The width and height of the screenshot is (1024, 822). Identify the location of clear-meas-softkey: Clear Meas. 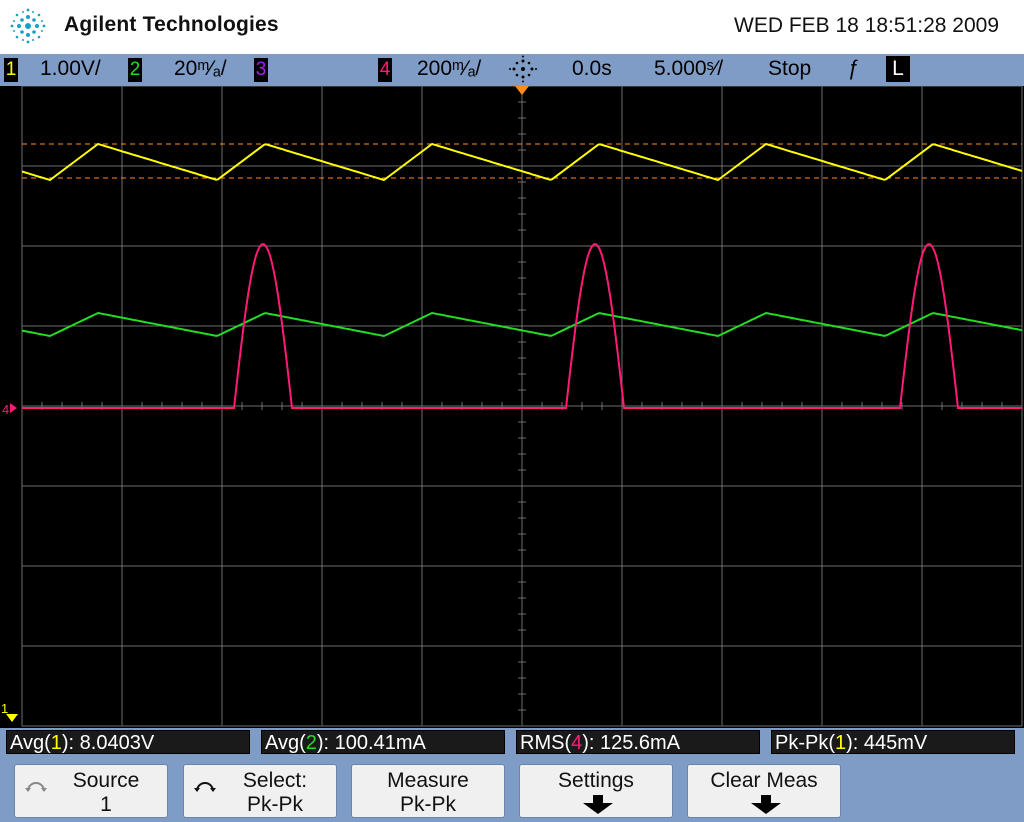
(764, 791).